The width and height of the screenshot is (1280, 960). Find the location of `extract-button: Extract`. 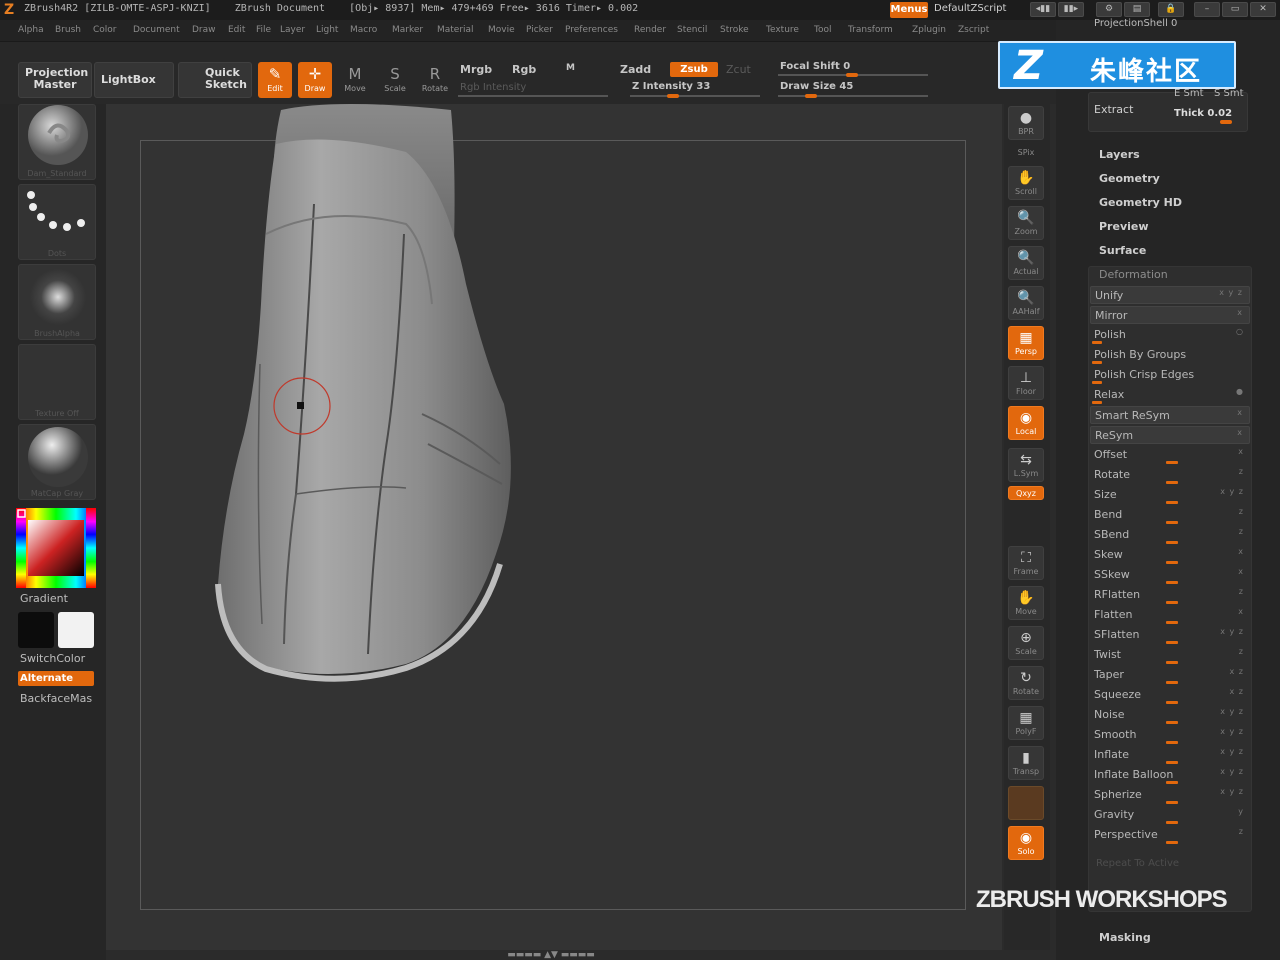

extract-button: Extract is located at coordinates (1113, 109).